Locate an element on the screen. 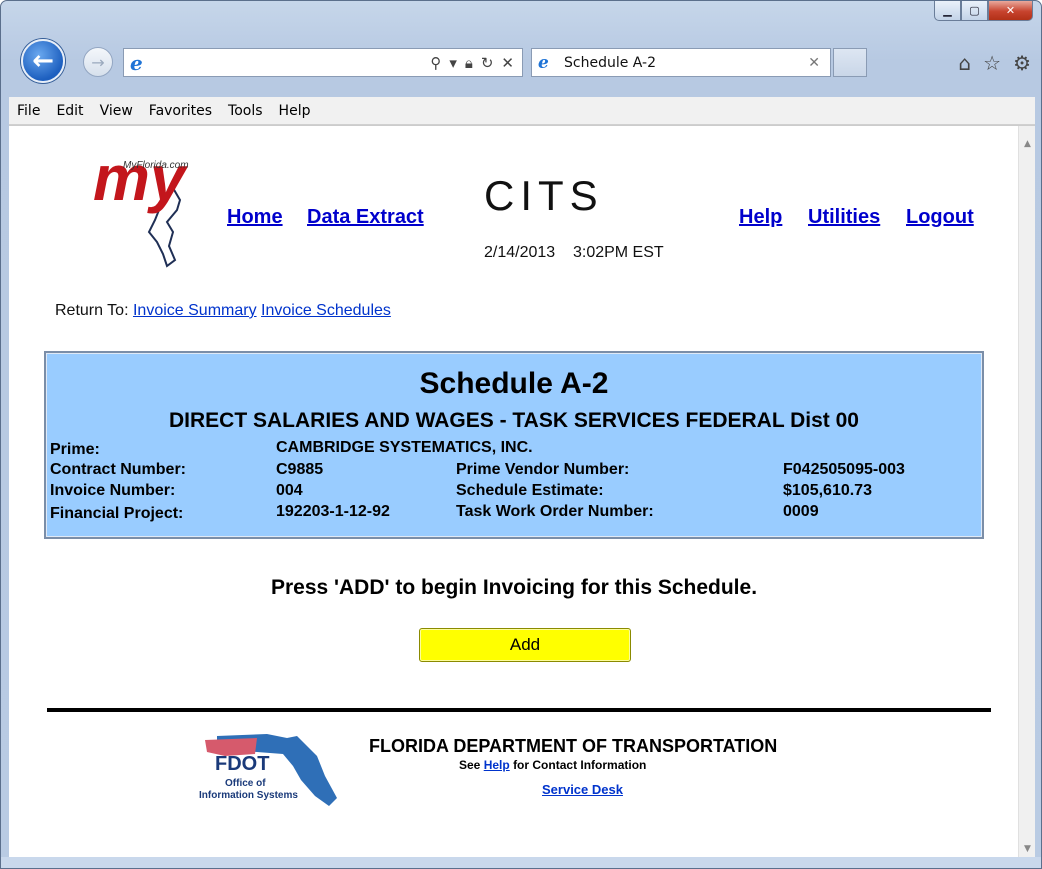 The height and width of the screenshot is (869, 1042). logo-small-text: MyFlorida.com is located at coordinates (156, 165).